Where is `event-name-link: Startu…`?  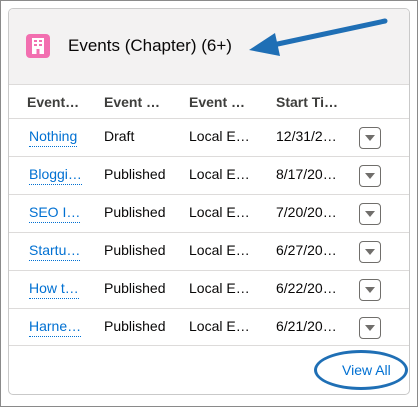
event-name-link: Startu… is located at coordinates (55, 251).